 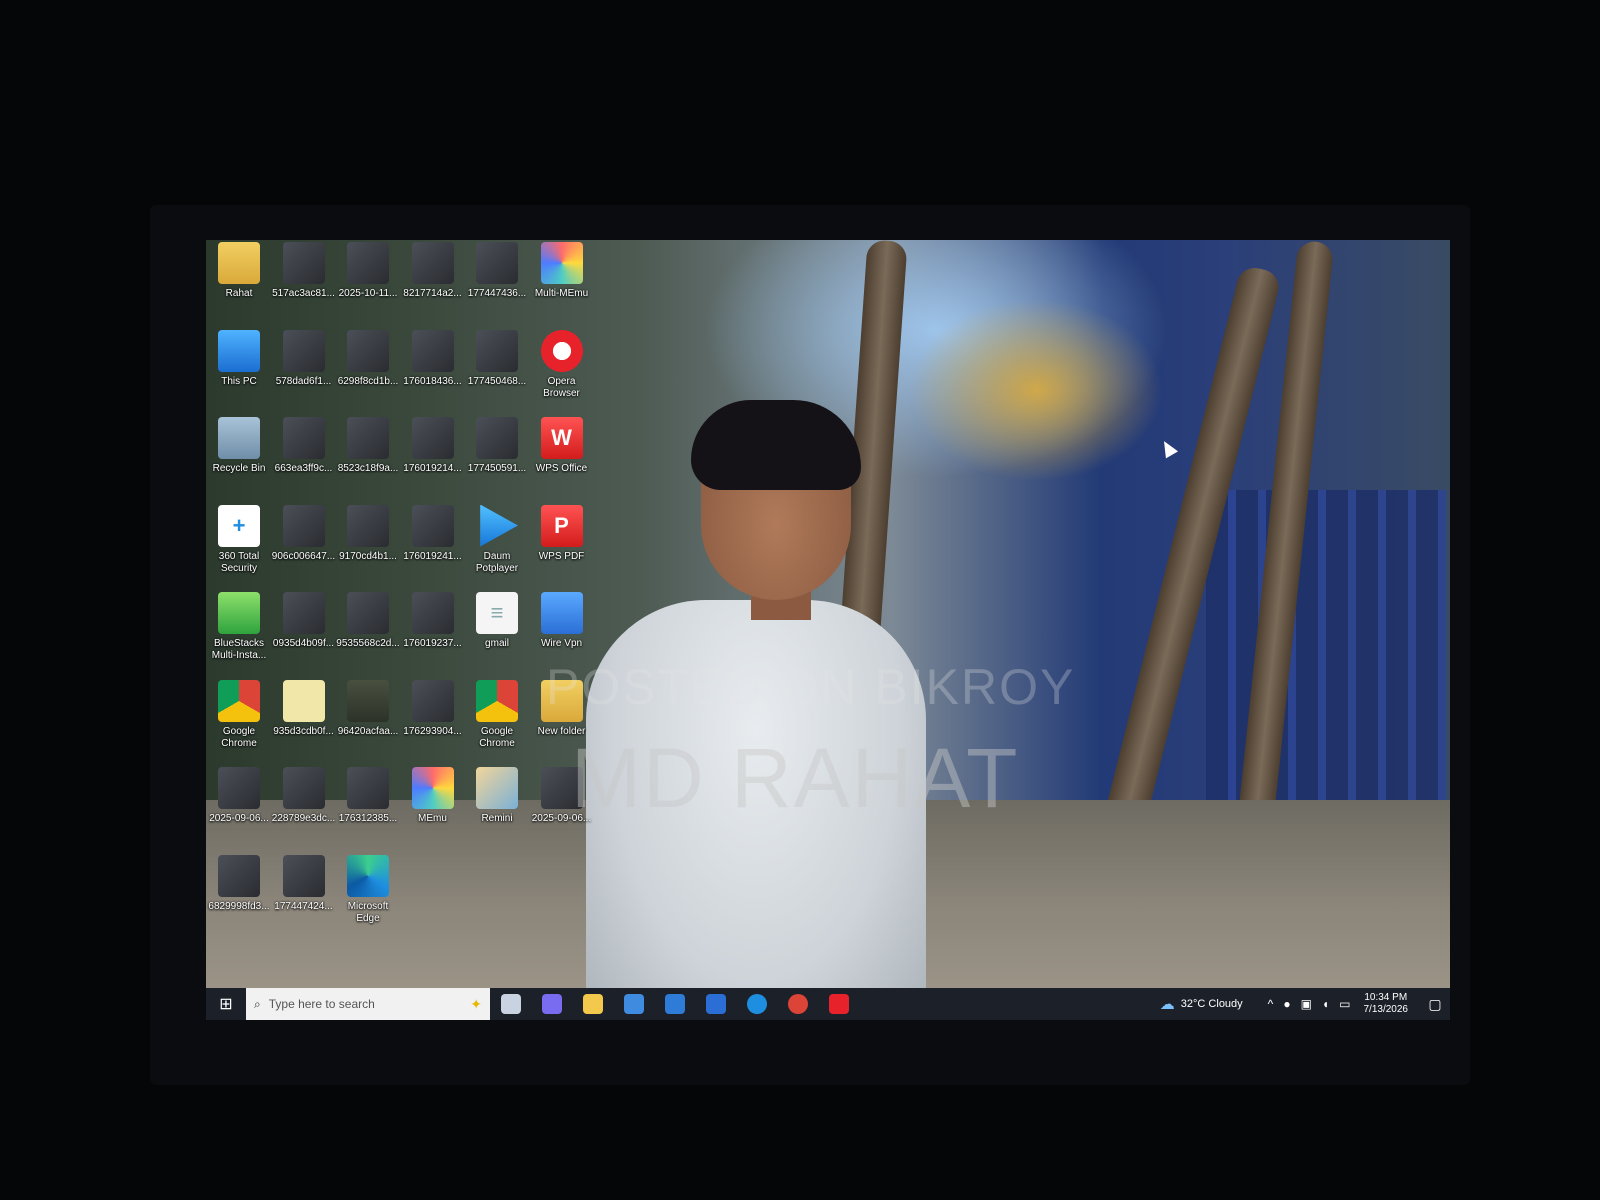 What do you see at coordinates (1386, 1004) in the screenshot?
I see `taskbar-clock: 10:34 PM 7/13/2026` at bounding box center [1386, 1004].